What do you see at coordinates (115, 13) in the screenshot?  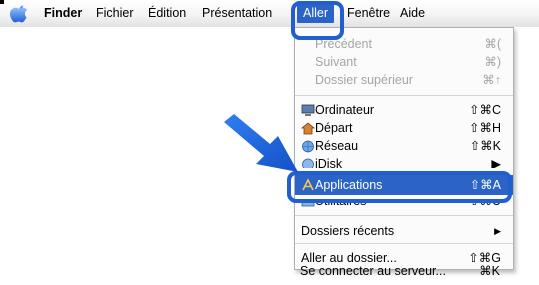 I see `menu-fichier: Fichier` at bounding box center [115, 13].